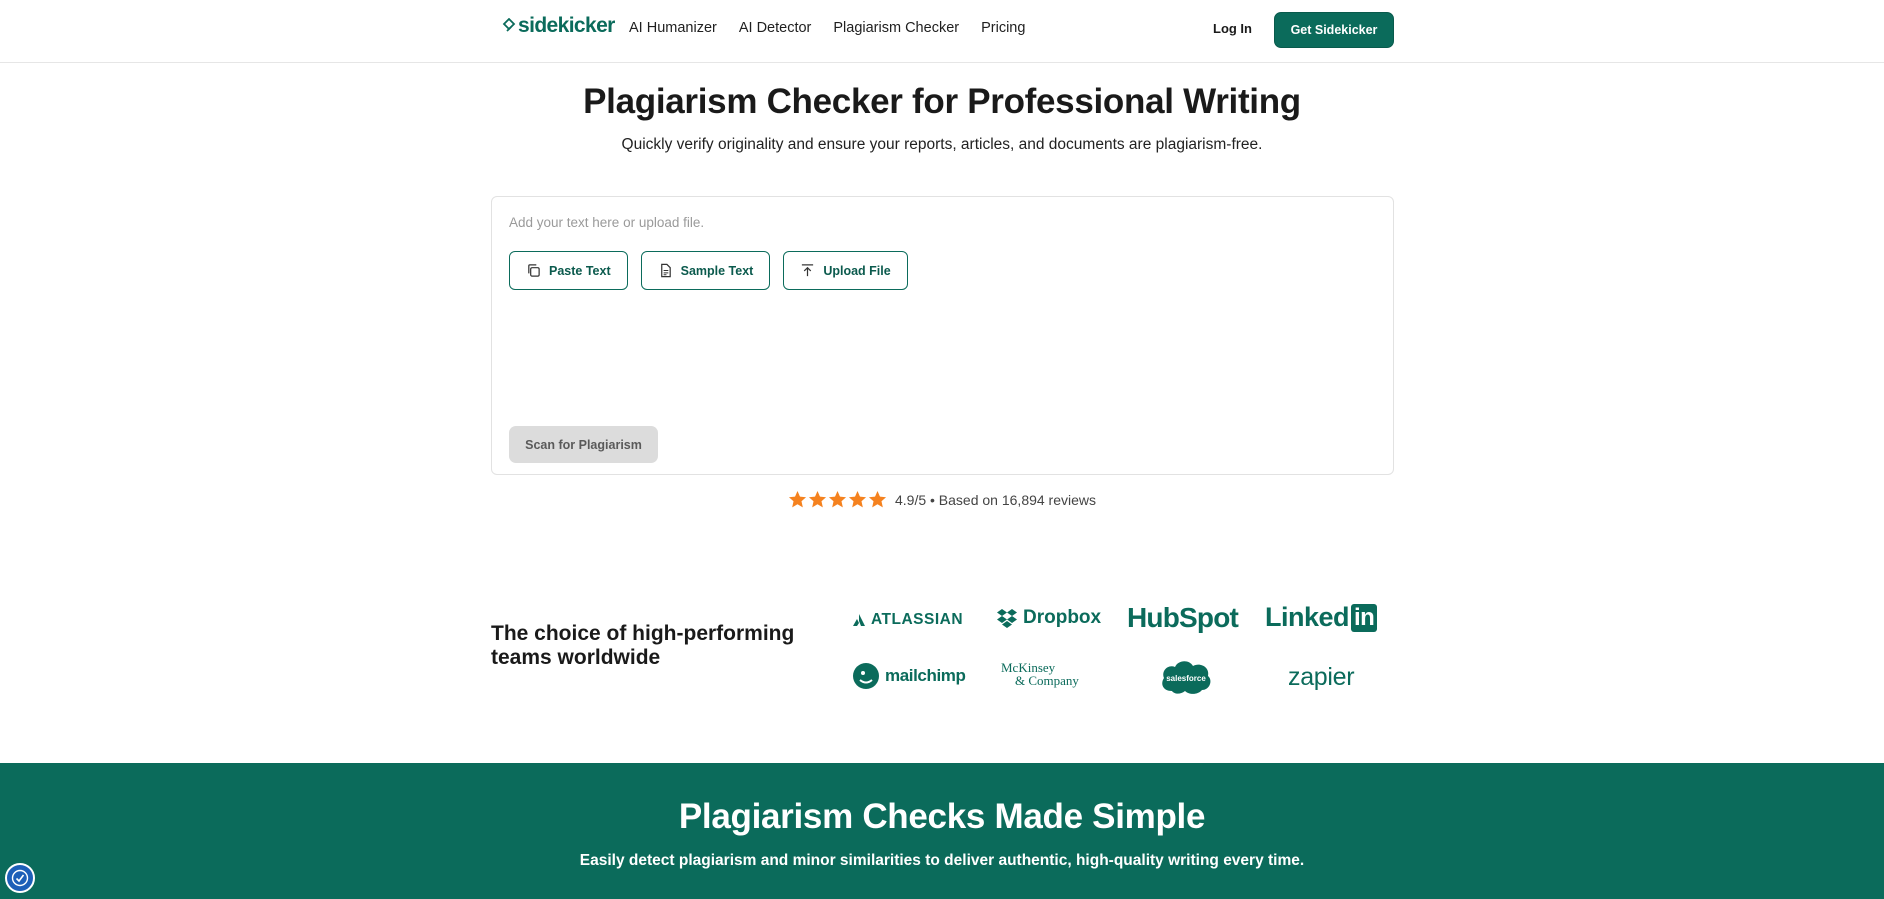  Describe the element at coordinates (942, 816) in the screenshot. I see `features-title: Plagiarism Checks Made Simple` at that location.